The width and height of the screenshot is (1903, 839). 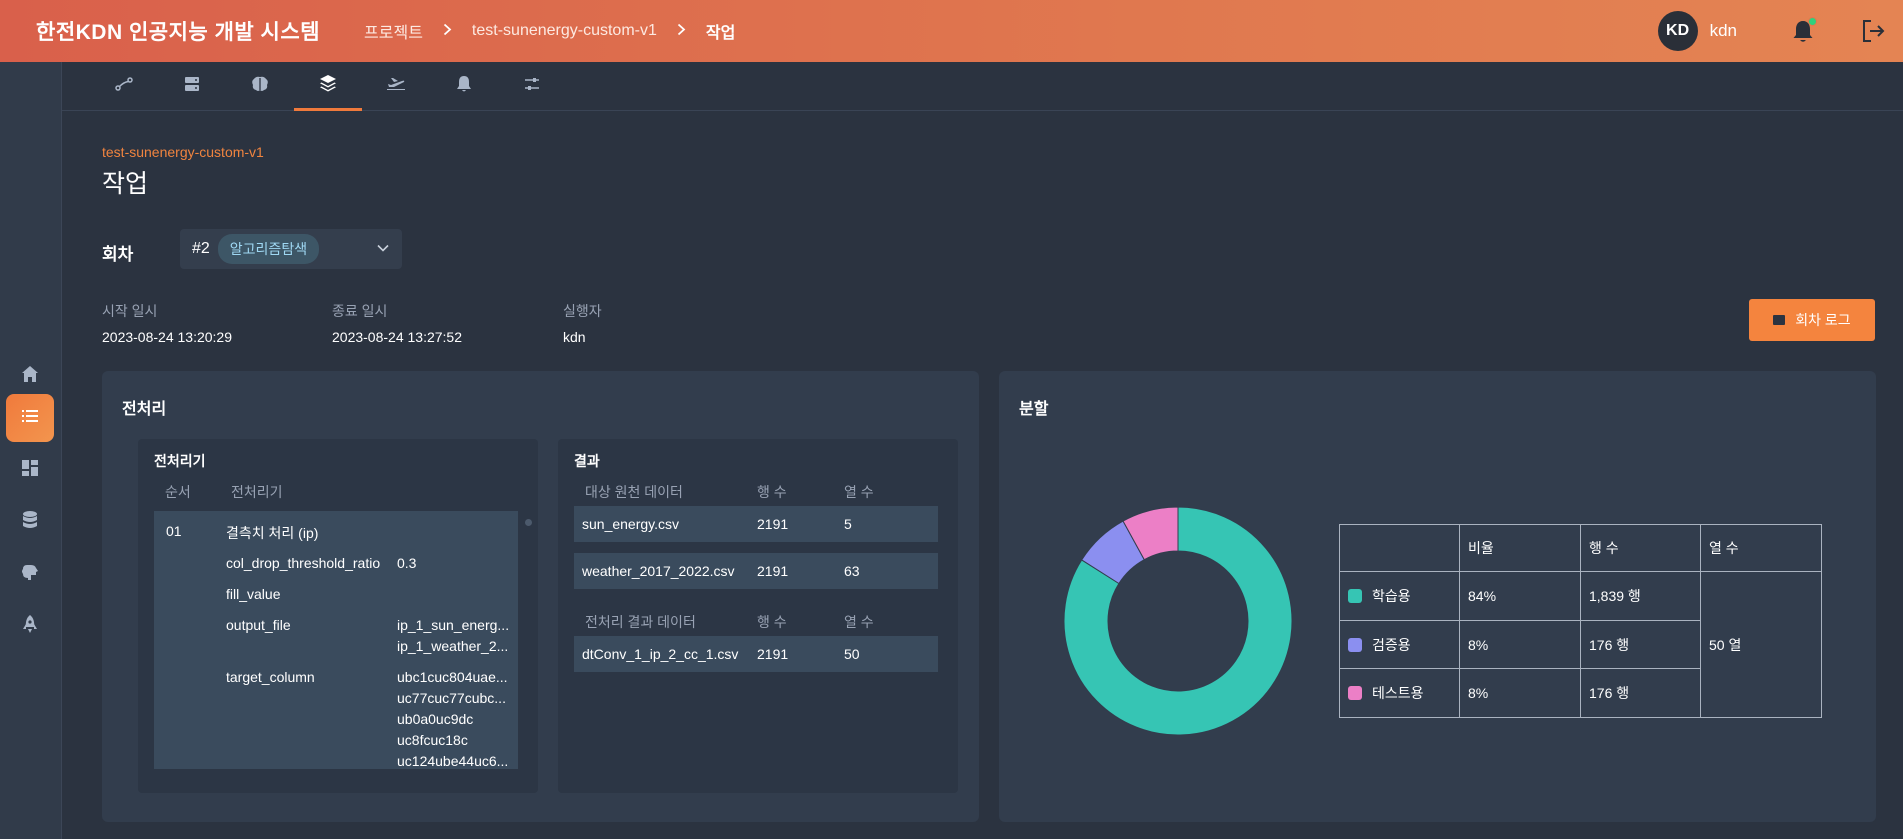 What do you see at coordinates (178, 492) in the screenshot?
I see `col-order: 순서` at bounding box center [178, 492].